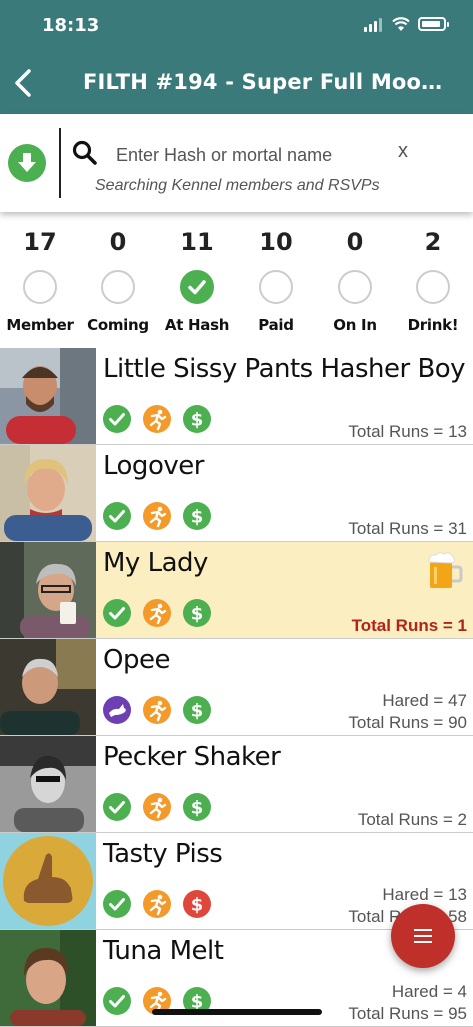 The height and width of the screenshot is (1027, 473). What do you see at coordinates (236, 590) in the screenshot?
I see `list-item: My Lady $ Total Runs = 1` at bounding box center [236, 590].